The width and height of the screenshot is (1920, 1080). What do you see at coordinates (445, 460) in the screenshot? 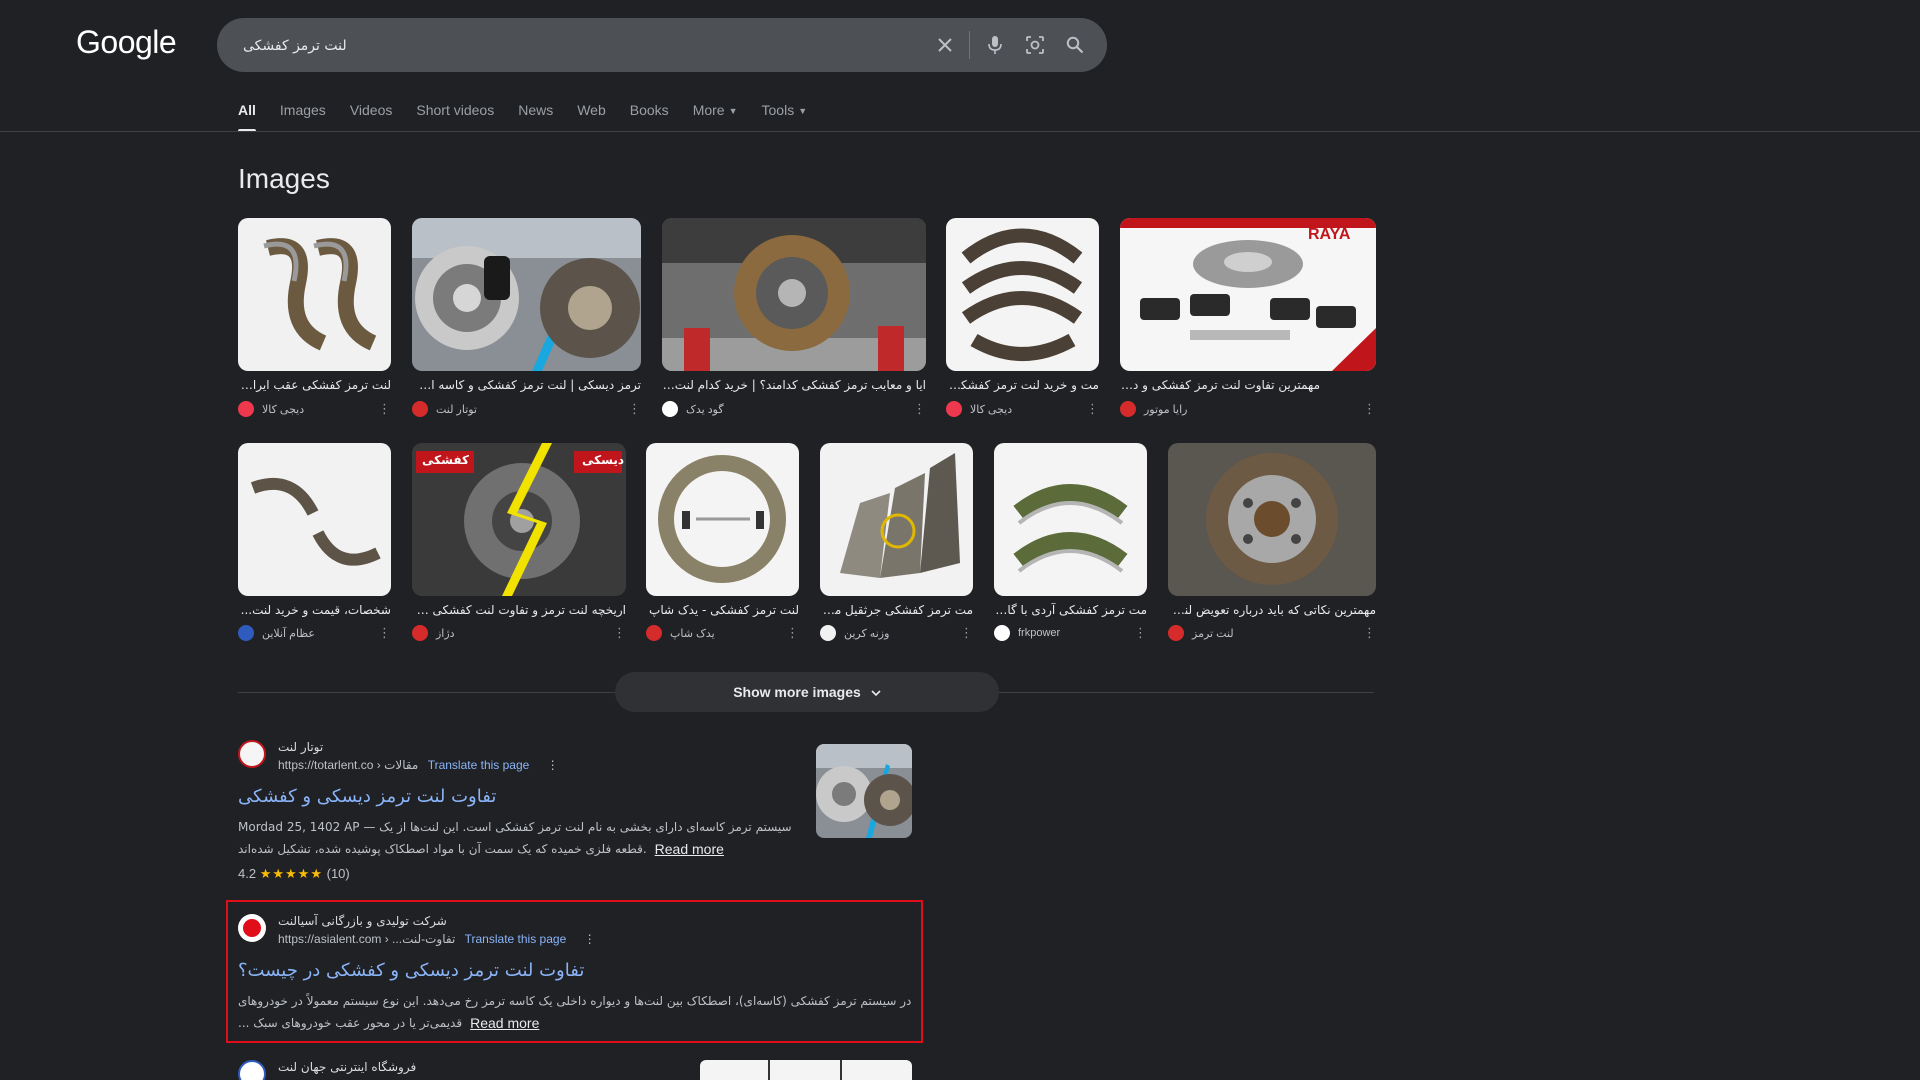
I see `overlay-label: کفشکی` at bounding box center [445, 460].